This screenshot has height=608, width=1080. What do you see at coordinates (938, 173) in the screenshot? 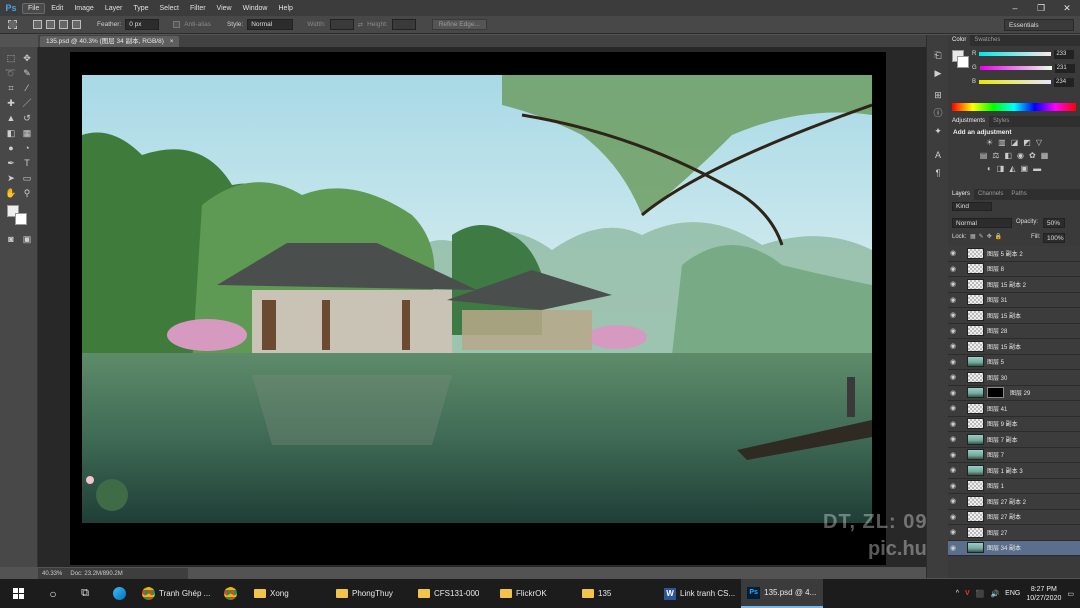
I see `paragraph-icon: ¶` at bounding box center [938, 173].